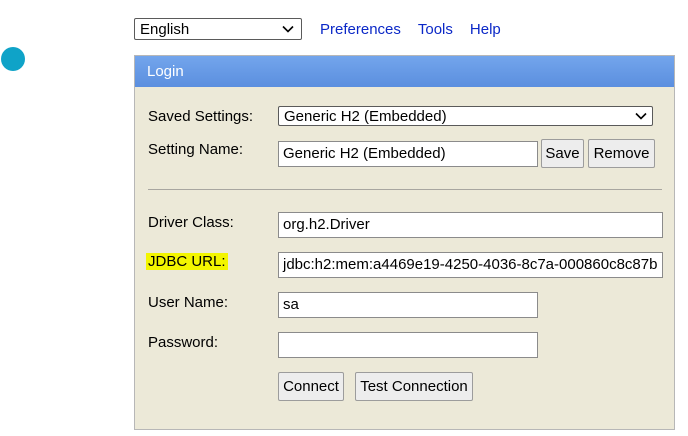 Image resolution: width=688 pixels, height=436 pixels. I want to click on remove-button: Remove, so click(621, 153).